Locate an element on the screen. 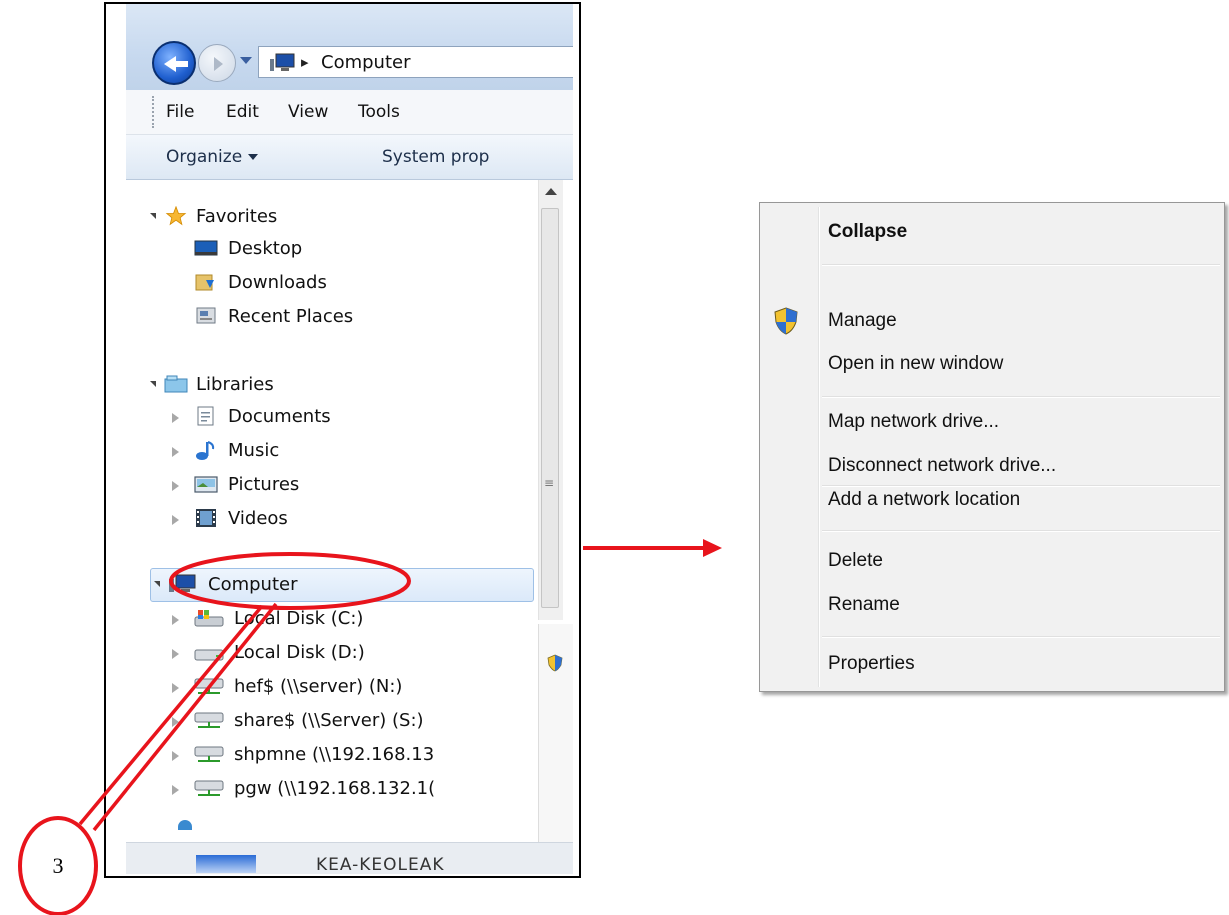 The image size is (1229, 915). organize-button: Organize is located at coordinates (212, 157).